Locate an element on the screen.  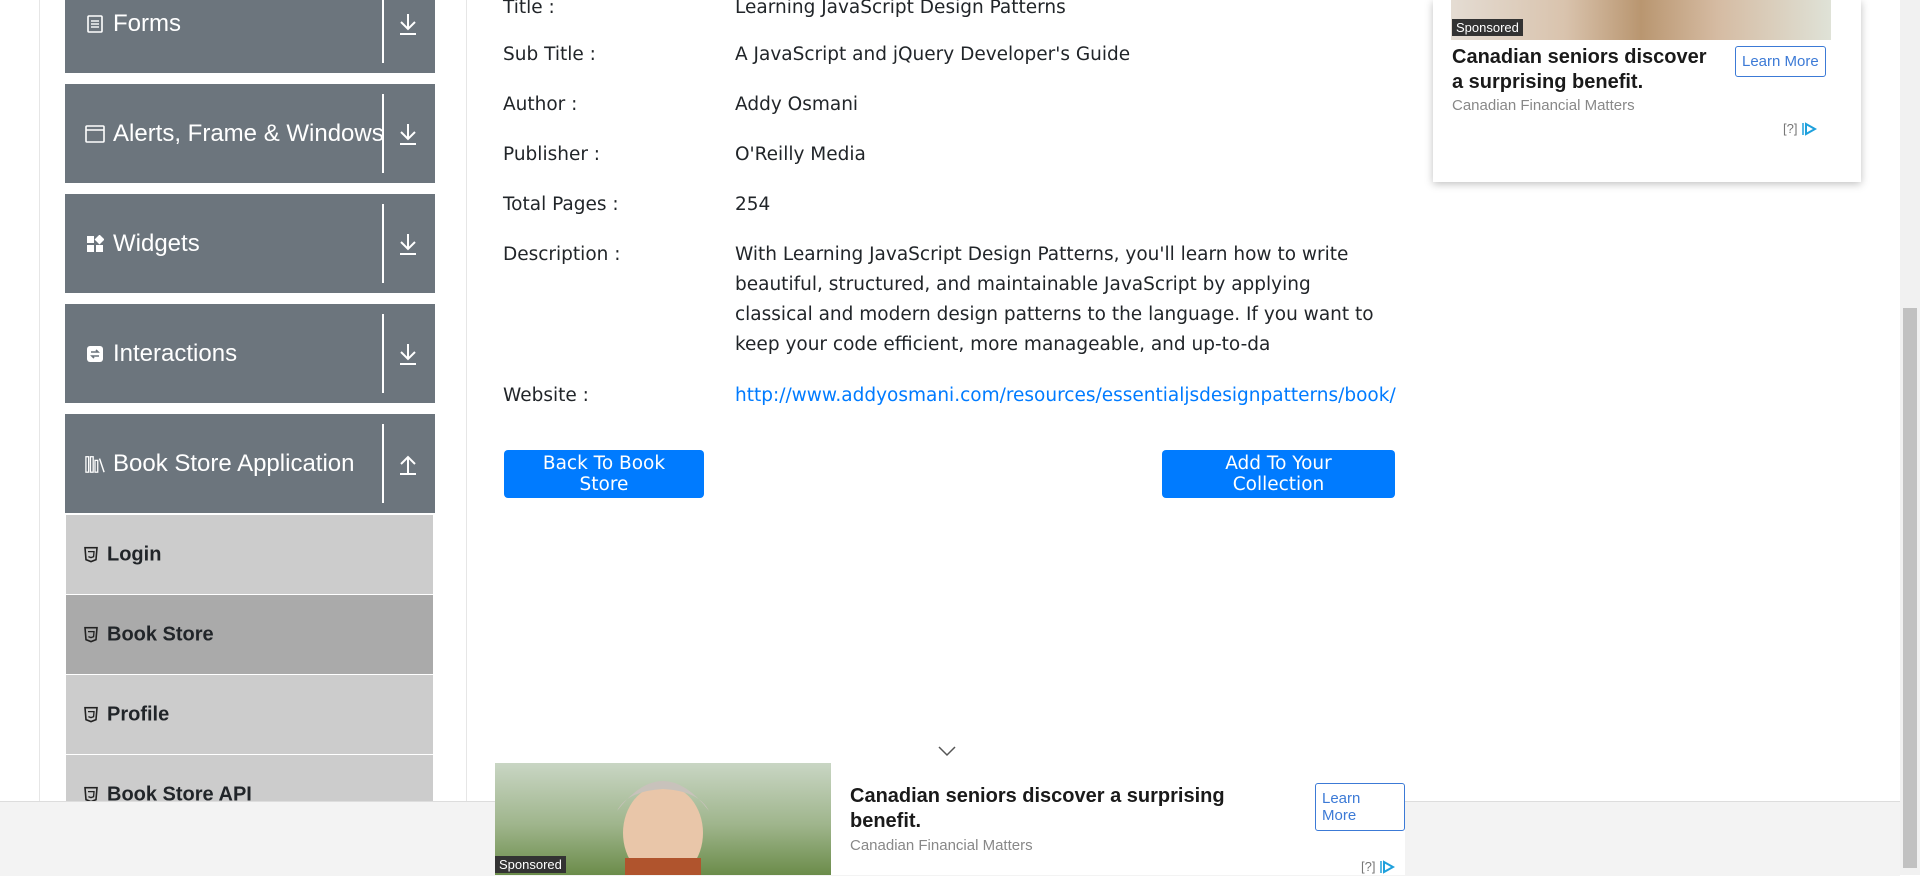
sidebar-item-book-store: Book Store is located at coordinates (249, 634).